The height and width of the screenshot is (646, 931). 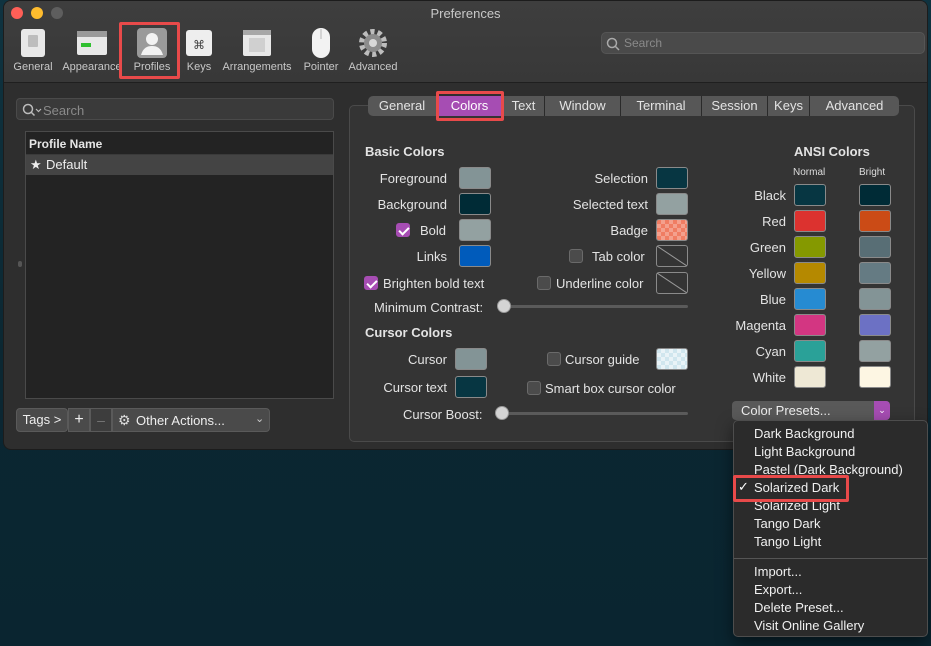 I want to click on links-label: Links, so click(x=431, y=256).